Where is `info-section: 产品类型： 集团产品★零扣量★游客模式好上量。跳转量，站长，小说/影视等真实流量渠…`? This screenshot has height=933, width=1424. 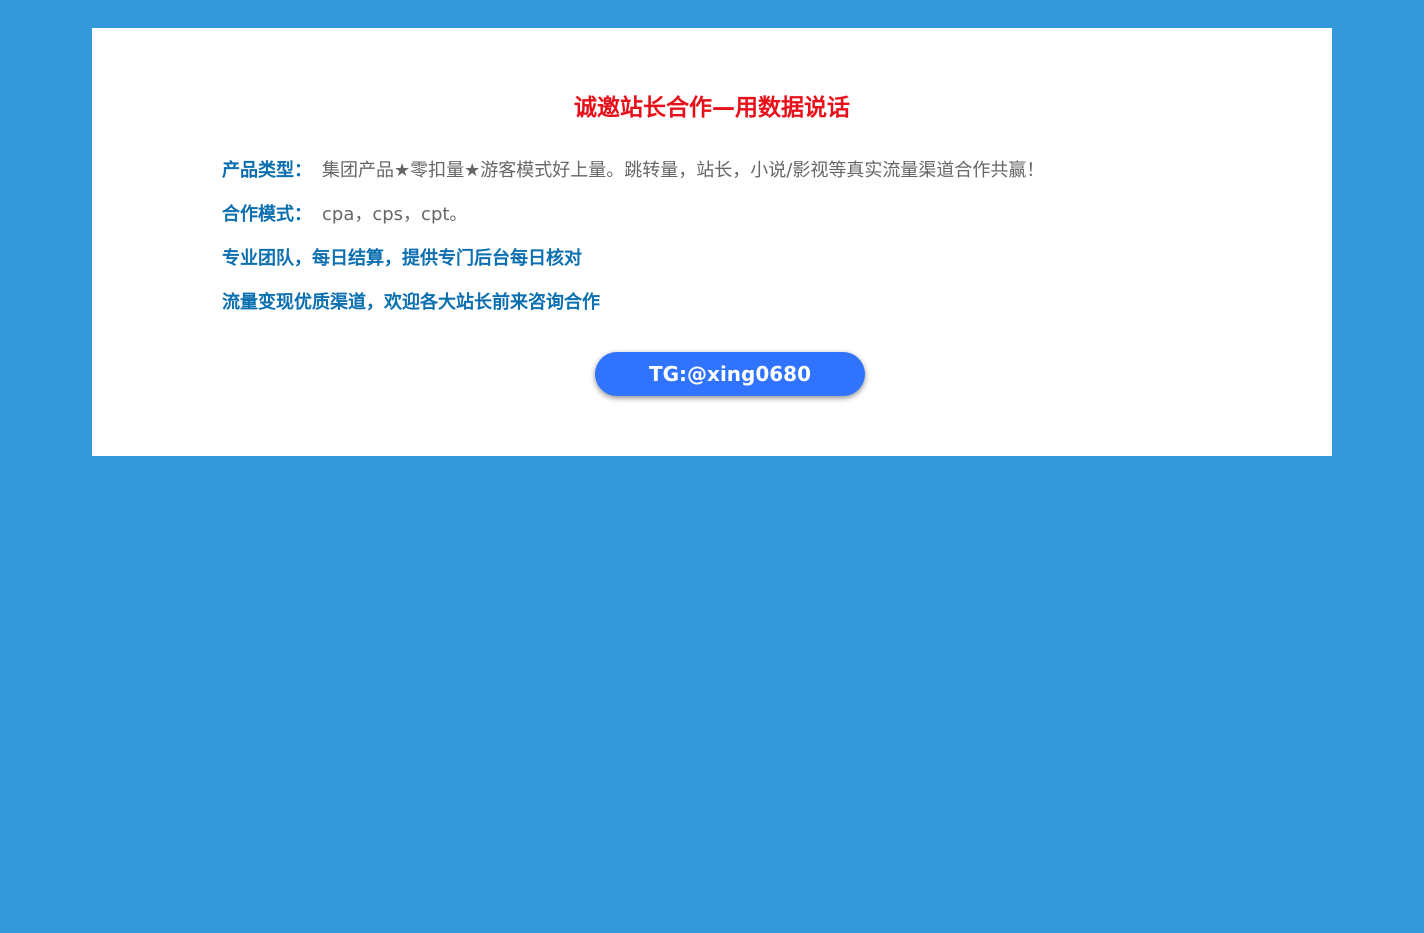 info-section: 产品类型： 集团产品★零扣量★游客模式好上量。跳转量，站长，小说/影视等真实流量渠… is located at coordinates (702, 244).